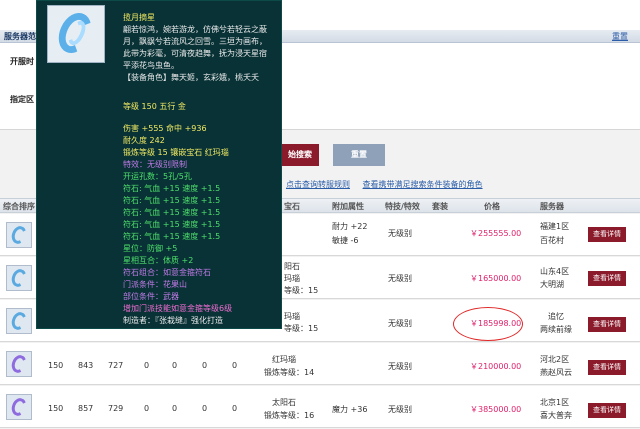  Describe the element at coordinates (496, 366) in the screenshot. I see `price-cell: ￥210000.00` at that location.